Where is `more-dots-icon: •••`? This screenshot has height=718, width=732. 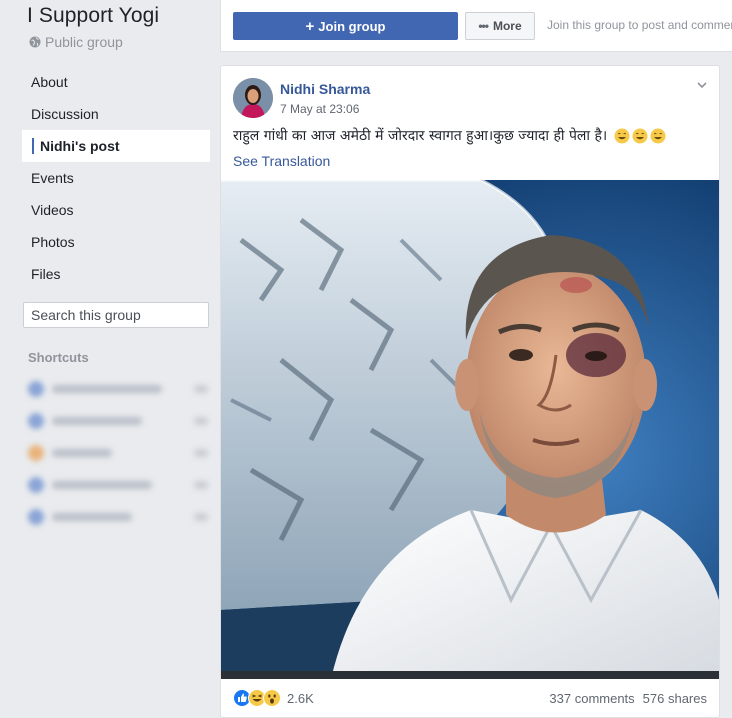 more-dots-icon: ••• is located at coordinates (483, 26).